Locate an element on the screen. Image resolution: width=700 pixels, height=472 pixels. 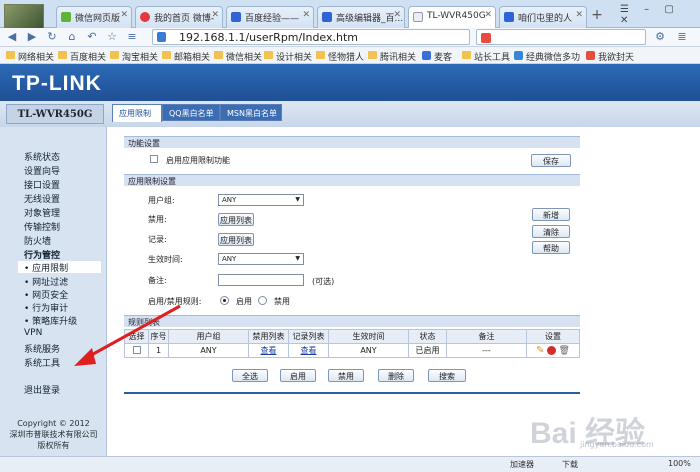
reload-icon: ↻ is located at coordinates (52, 37).